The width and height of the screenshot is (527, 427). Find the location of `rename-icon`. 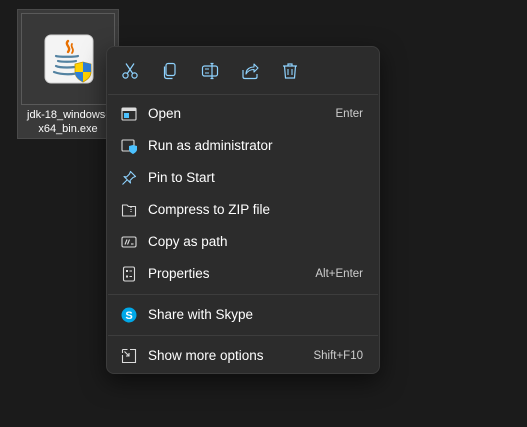

rename-icon is located at coordinates (210, 71).